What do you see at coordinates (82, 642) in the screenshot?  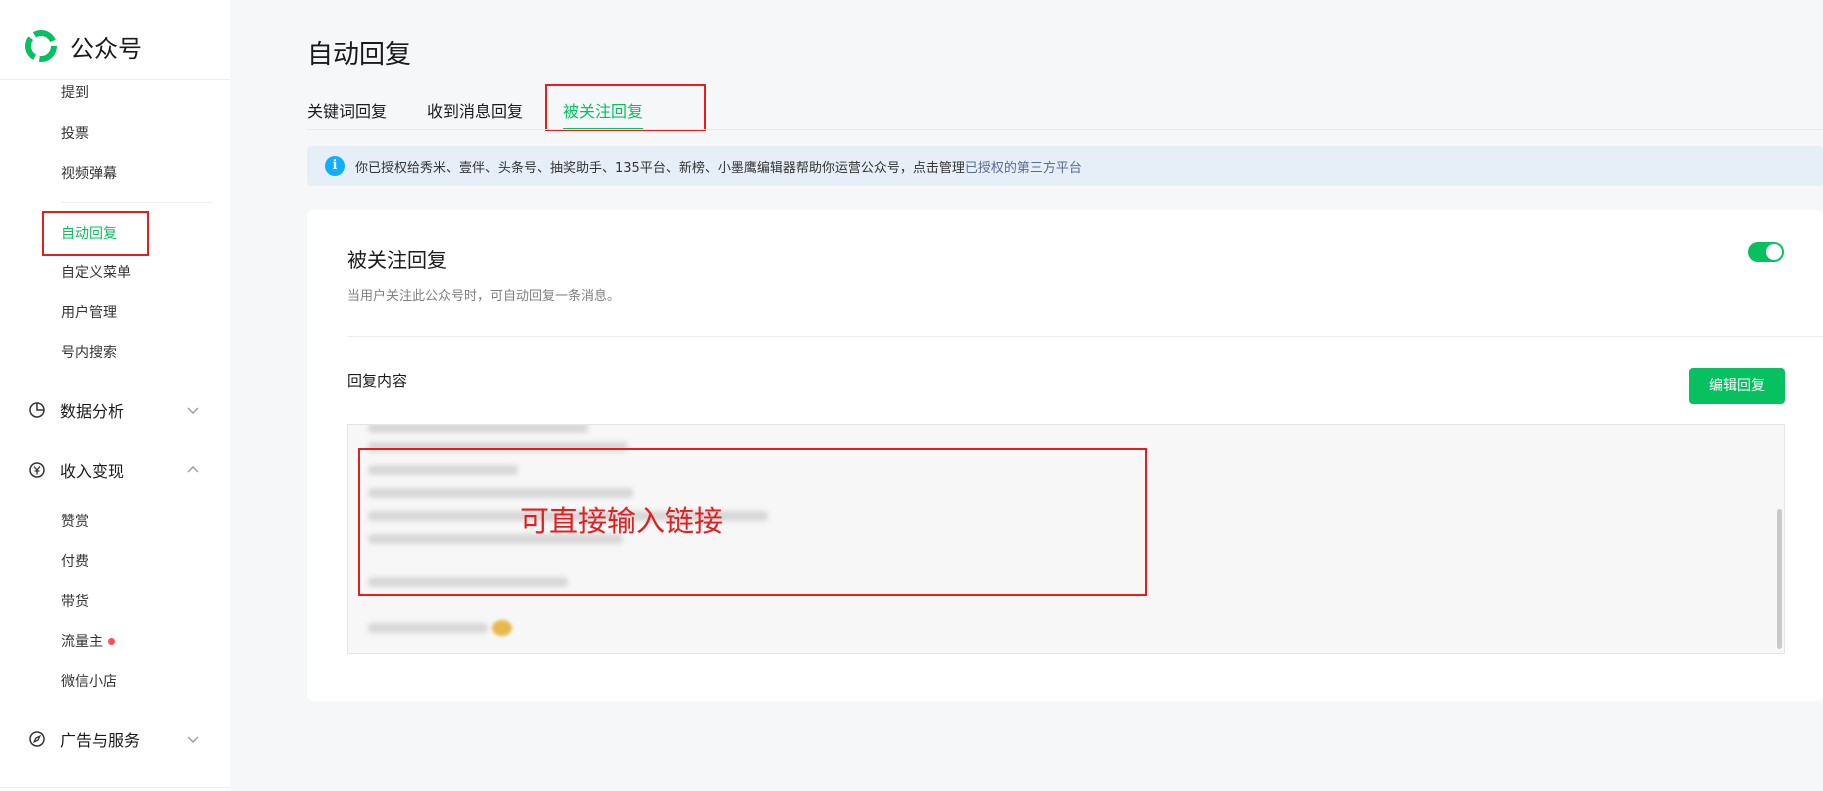 I see `sidebar-item-label: 流量主` at bounding box center [82, 642].